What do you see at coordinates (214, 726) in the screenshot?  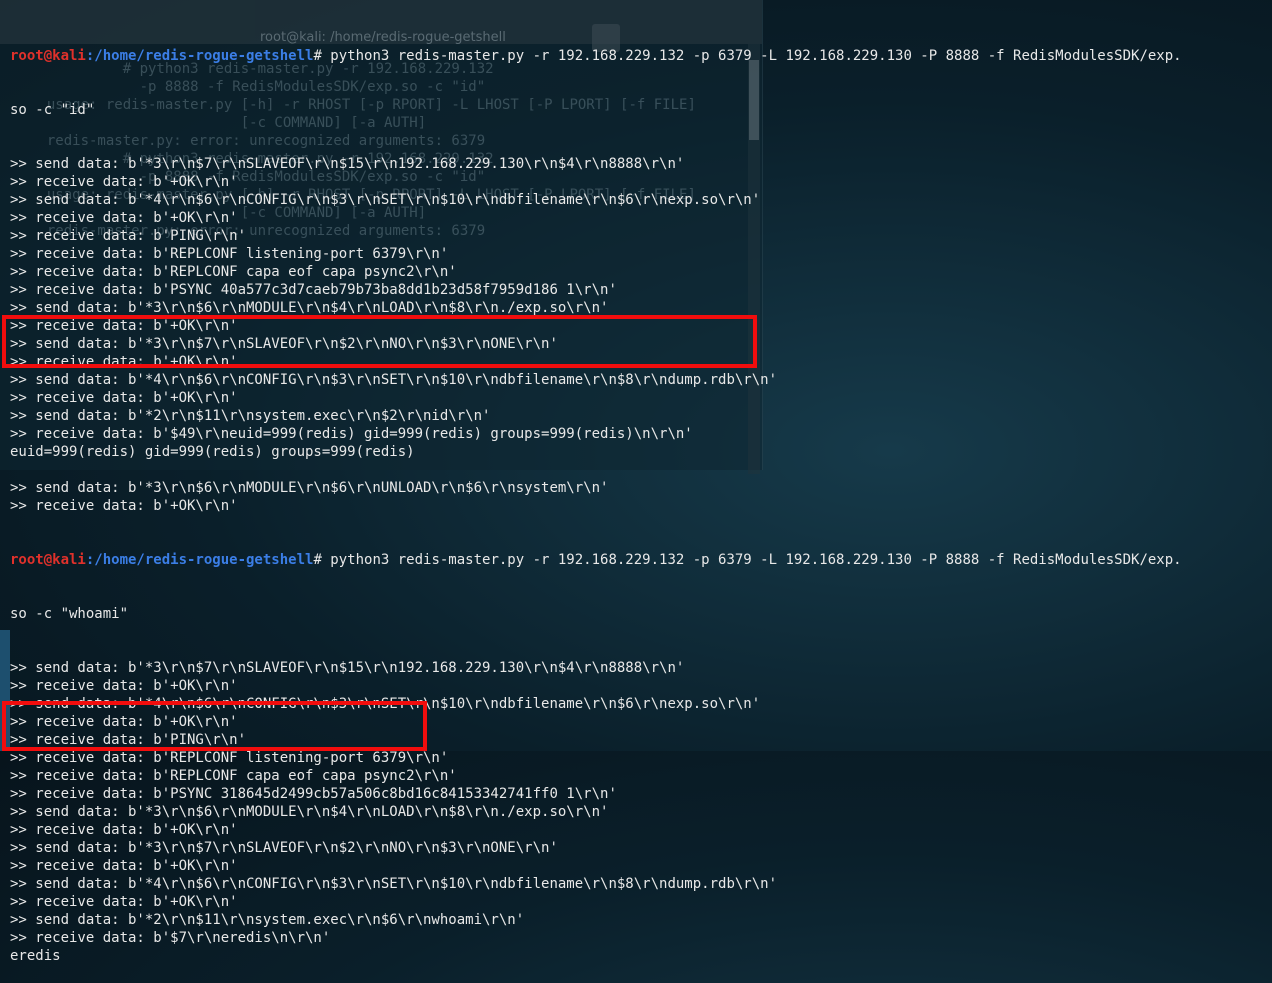 I see `highlight-box-whoami-result` at bounding box center [214, 726].